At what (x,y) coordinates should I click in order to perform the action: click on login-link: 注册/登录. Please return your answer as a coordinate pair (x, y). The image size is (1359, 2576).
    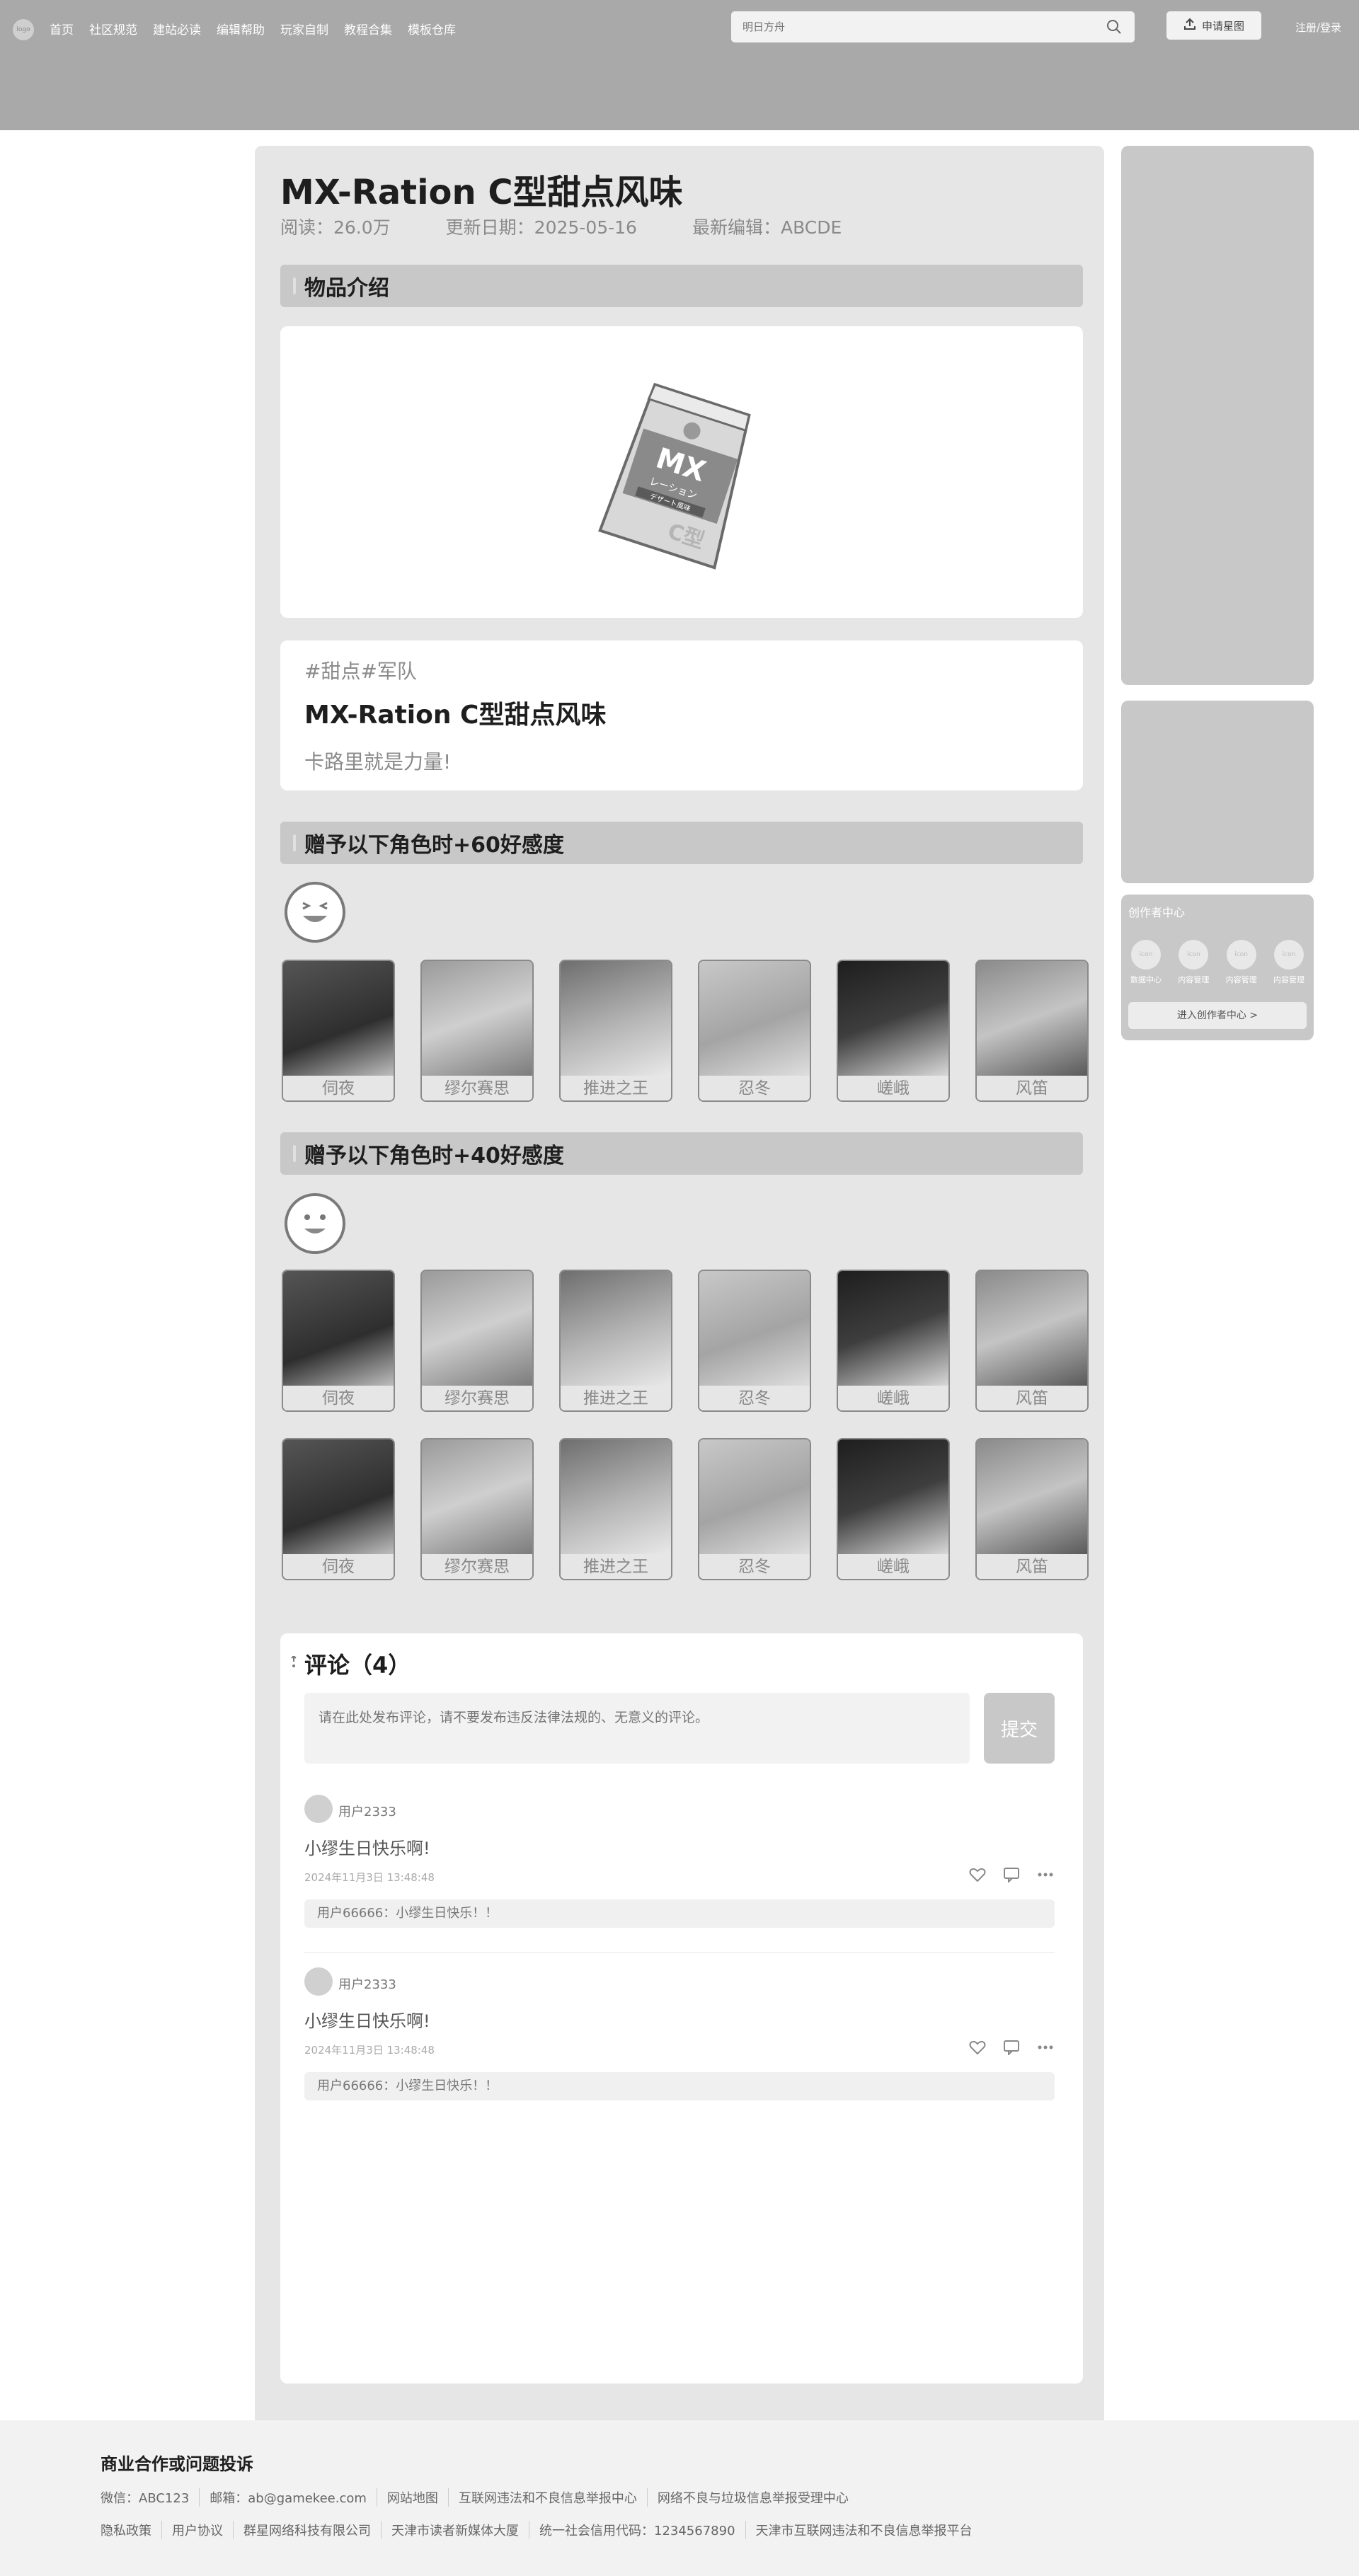
    Looking at the image, I should click on (1318, 28).